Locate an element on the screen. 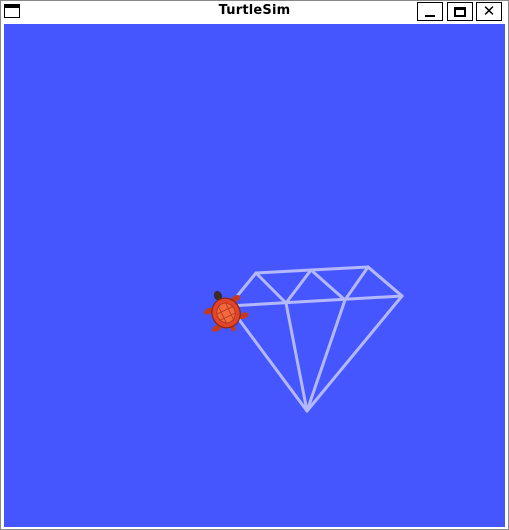  title-bar: TurtleSim ✕ is located at coordinates (254, 12).